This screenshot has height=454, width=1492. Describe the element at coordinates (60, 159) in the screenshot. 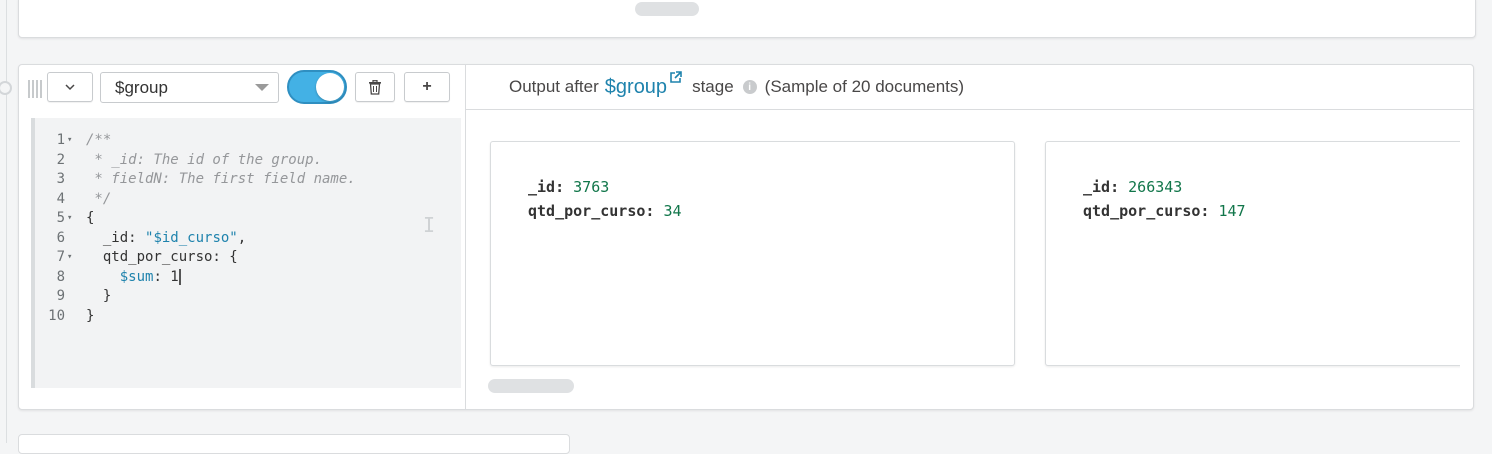

I see `line-number: 2` at that location.